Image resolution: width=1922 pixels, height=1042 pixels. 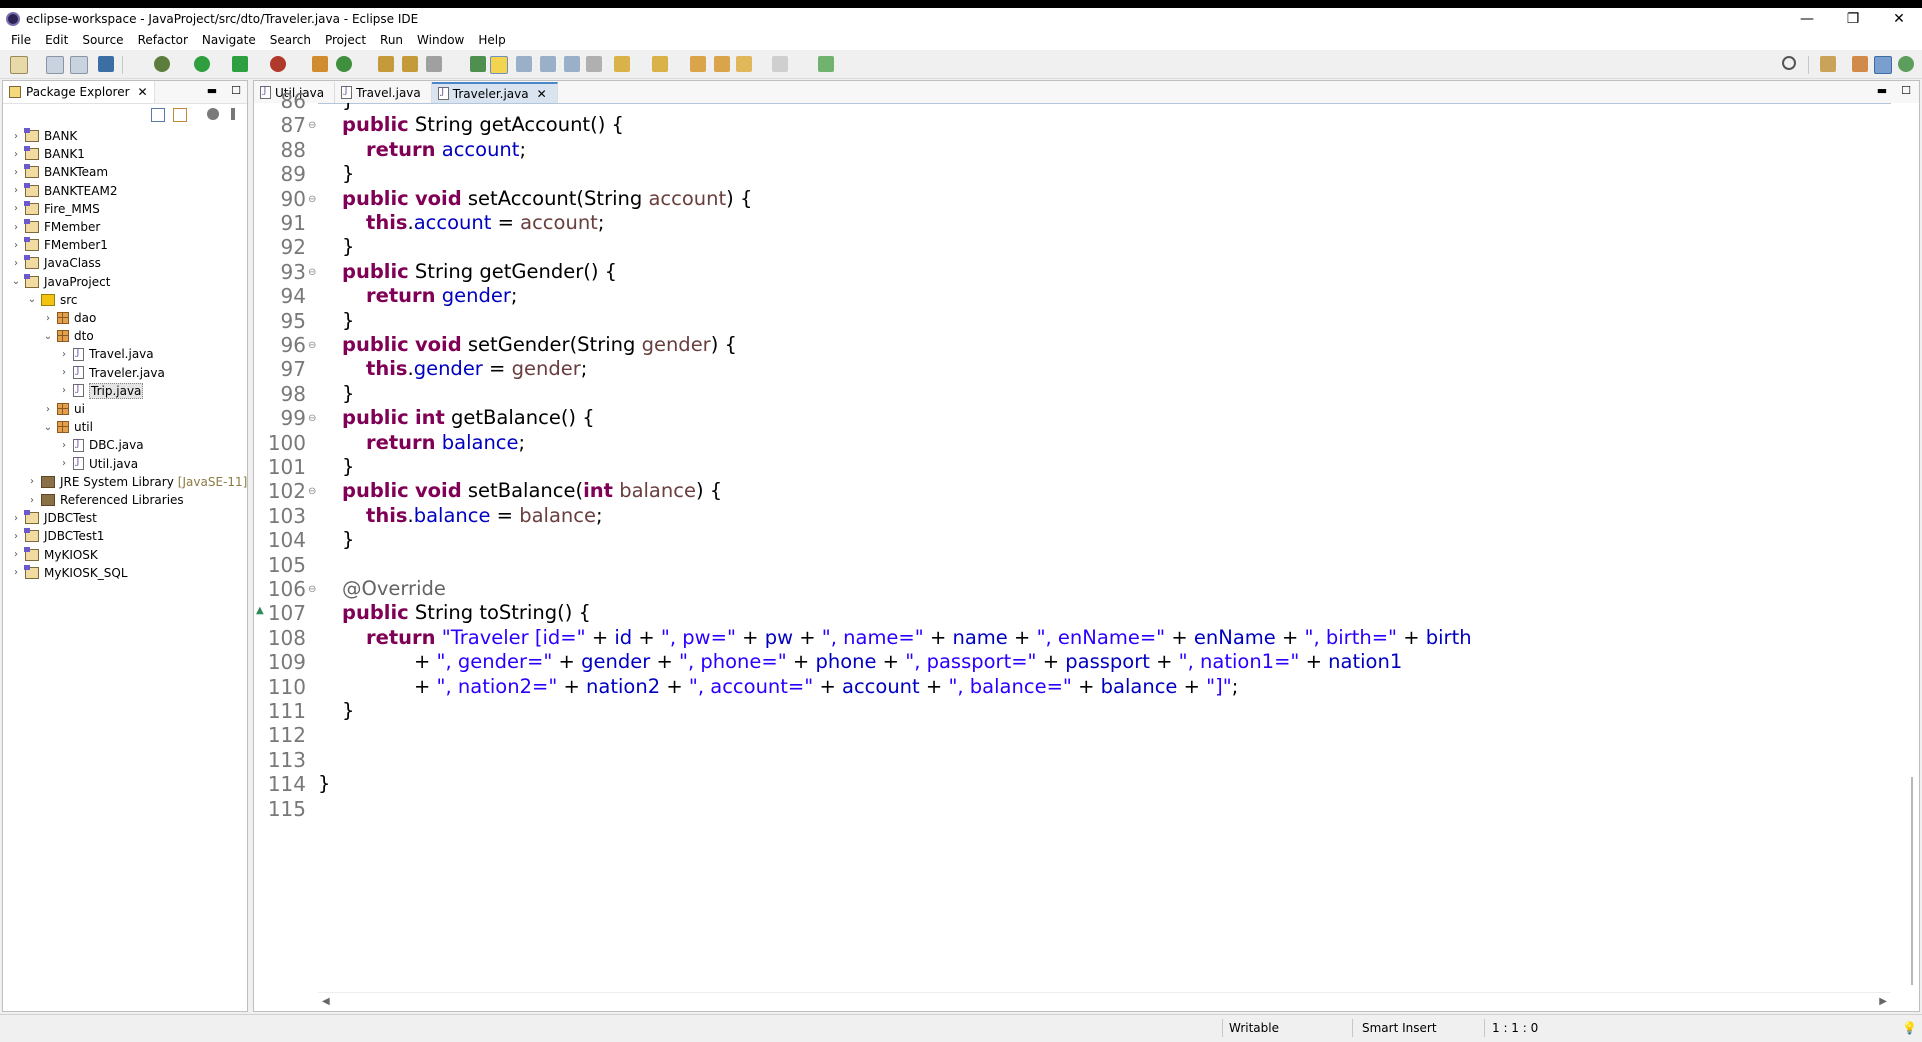 What do you see at coordinates (386, 64) in the screenshot?
I see `open-type-icon` at bounding box center [386, 64].